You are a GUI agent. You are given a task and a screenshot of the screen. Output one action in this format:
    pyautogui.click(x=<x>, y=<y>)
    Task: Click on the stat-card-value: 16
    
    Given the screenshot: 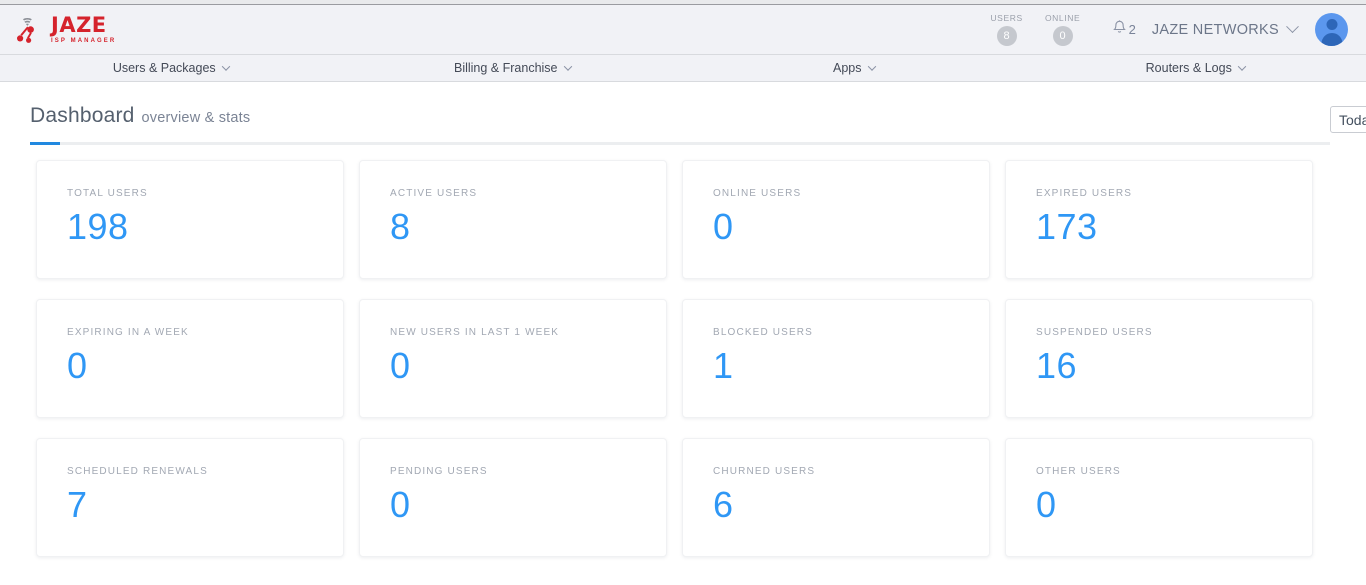 What is the action you would take?
    pyautogui.click(x=1057, y=365)
    